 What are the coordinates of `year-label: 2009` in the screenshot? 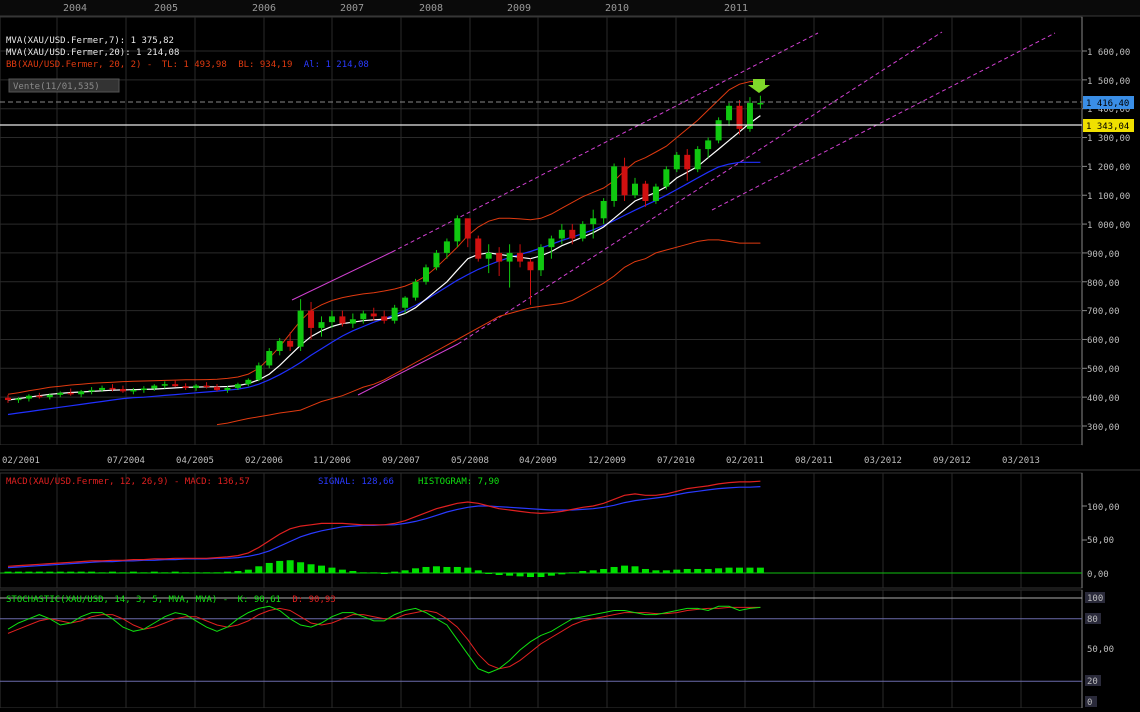 It's located at (519, 8).